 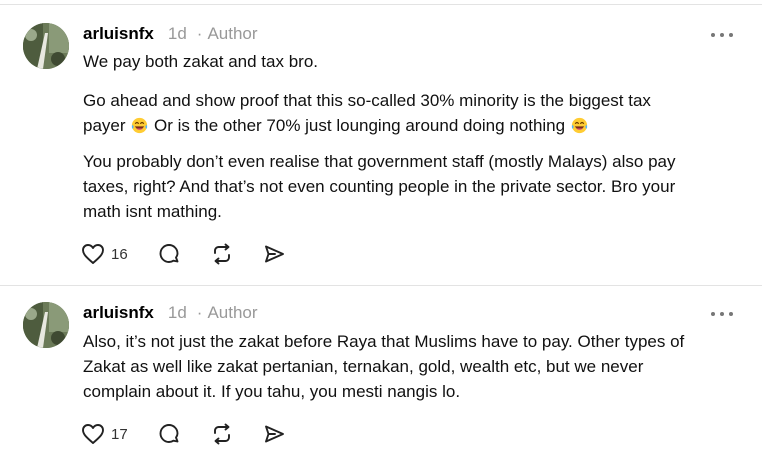 I want to click on top-divider, so click(x=381, y=4).